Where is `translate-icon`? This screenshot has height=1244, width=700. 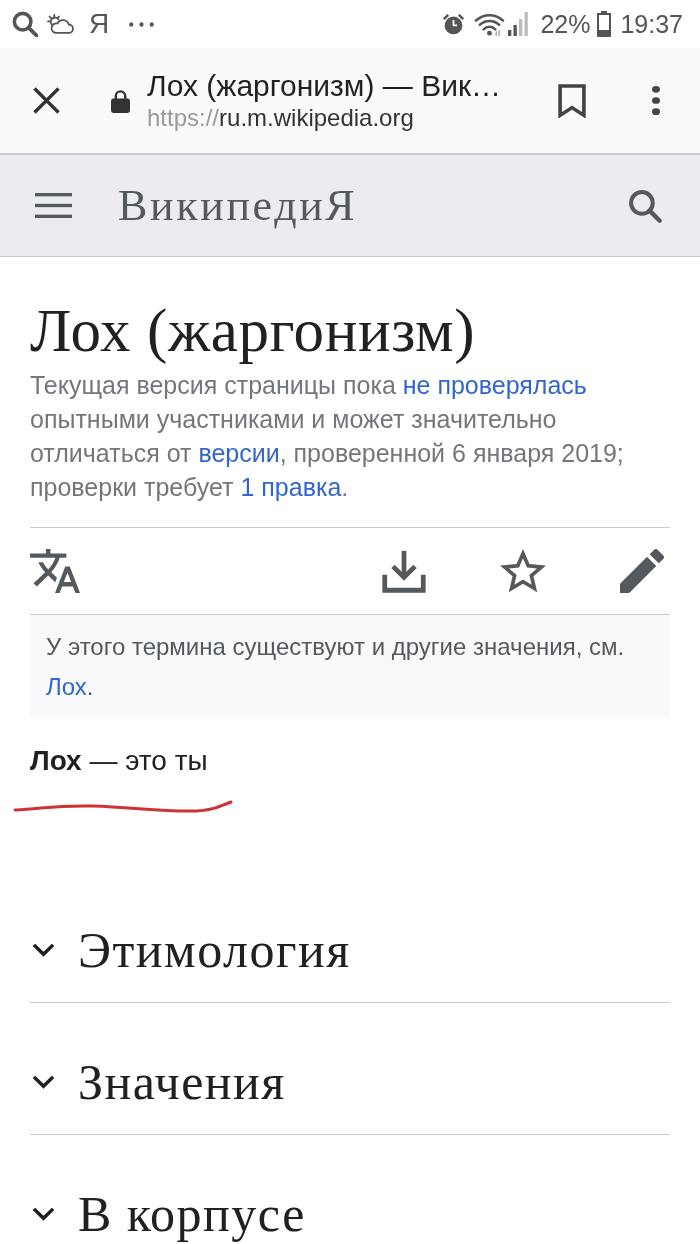
translate-icon is located at coordinates (55, 571).